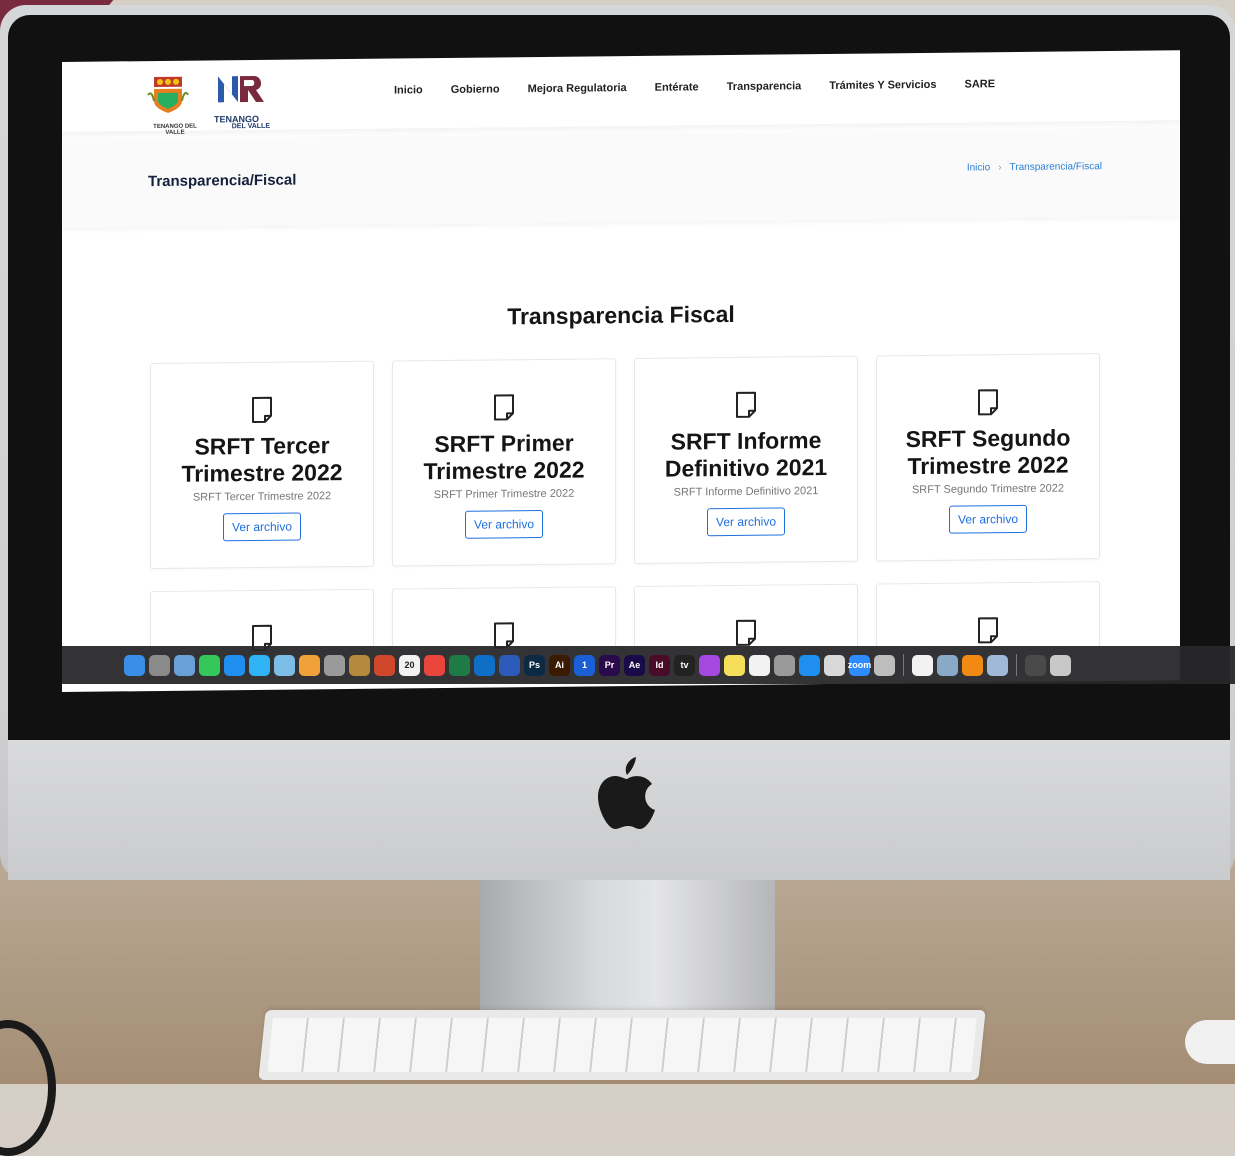  I want to click on music-icon, so click(759, 665).